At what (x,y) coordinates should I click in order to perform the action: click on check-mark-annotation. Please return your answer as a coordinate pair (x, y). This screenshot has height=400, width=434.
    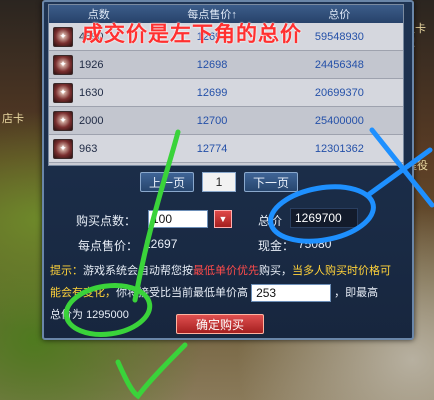
    Looking at the image, I should click on (151, 264).